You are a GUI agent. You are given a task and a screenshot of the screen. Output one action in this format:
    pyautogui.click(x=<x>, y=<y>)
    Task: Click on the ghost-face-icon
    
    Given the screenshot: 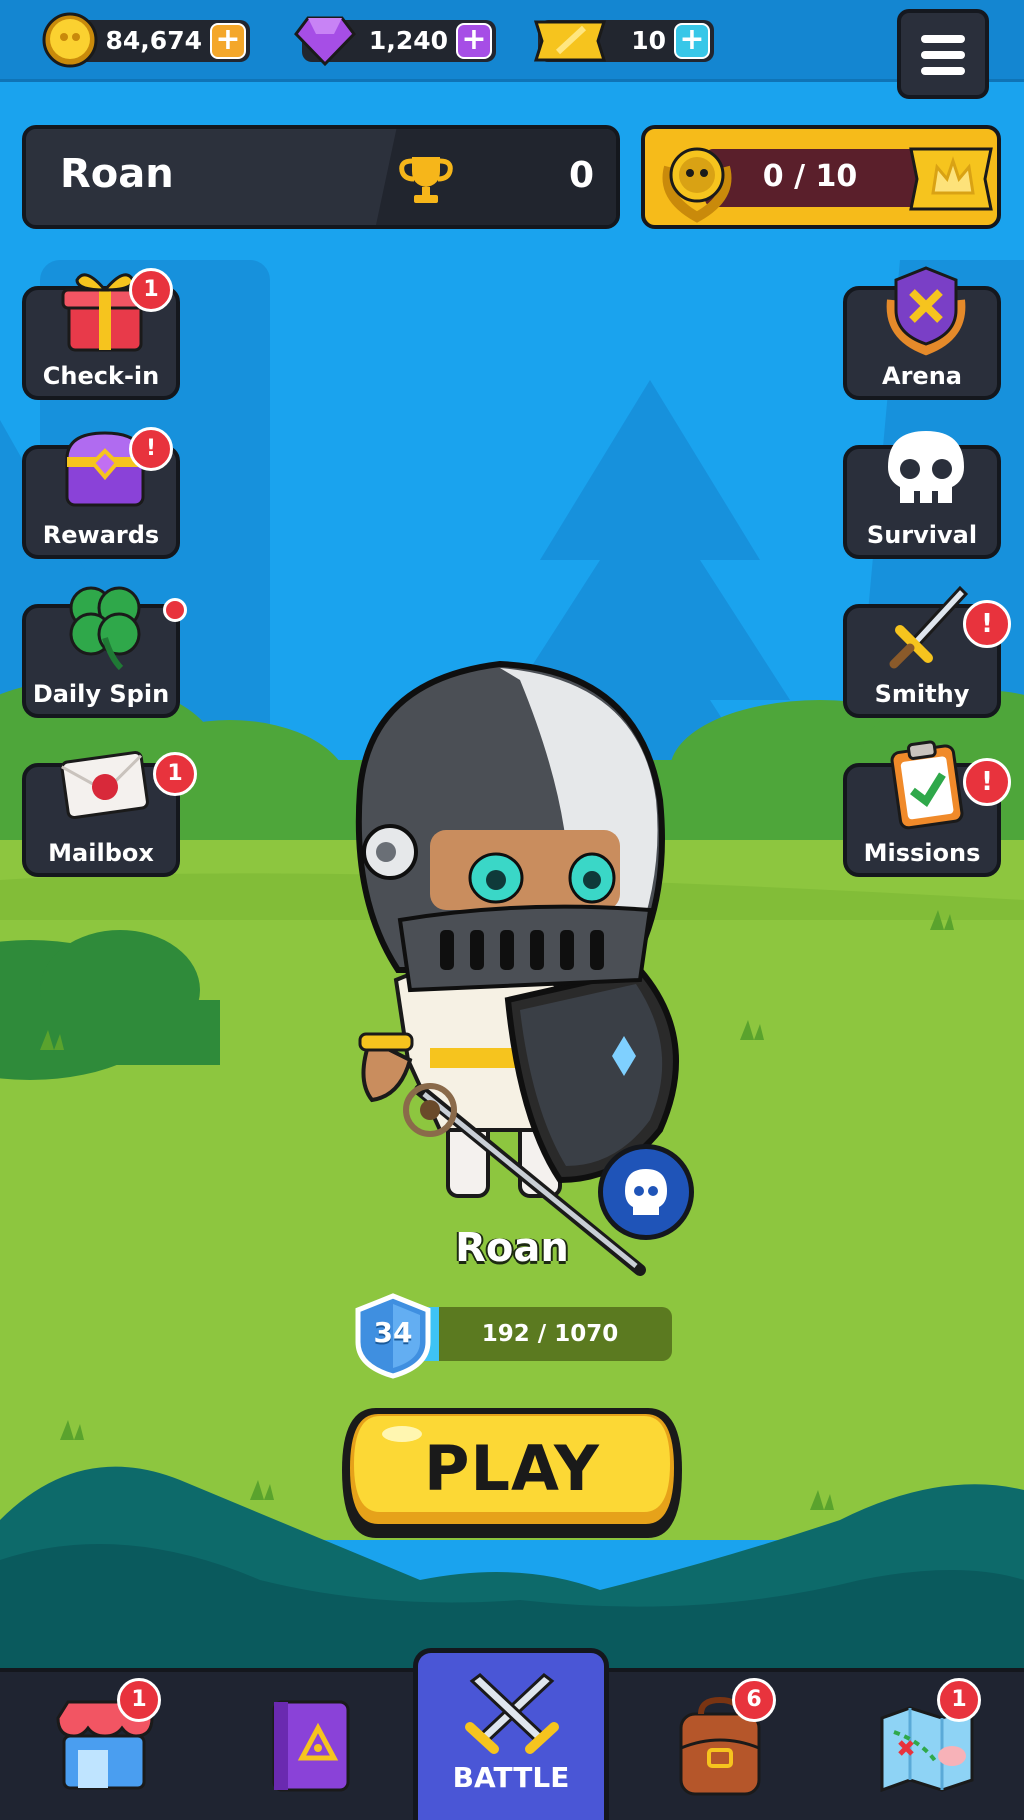 What is the action you would take?
    pyautogui.click(x=646, y=1192)
    